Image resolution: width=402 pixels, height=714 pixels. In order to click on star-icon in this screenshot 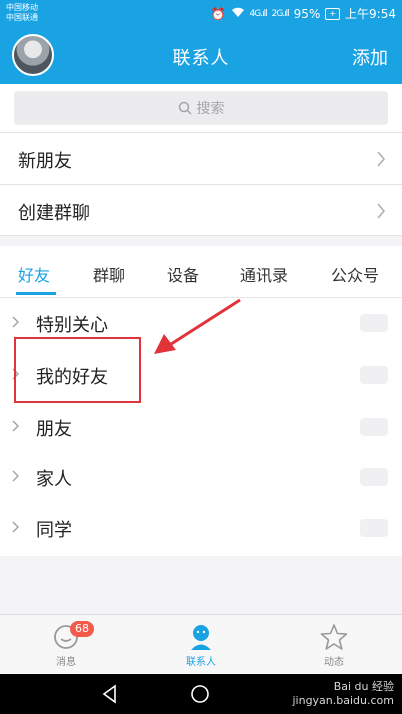, I will do `click(334, 637)`.